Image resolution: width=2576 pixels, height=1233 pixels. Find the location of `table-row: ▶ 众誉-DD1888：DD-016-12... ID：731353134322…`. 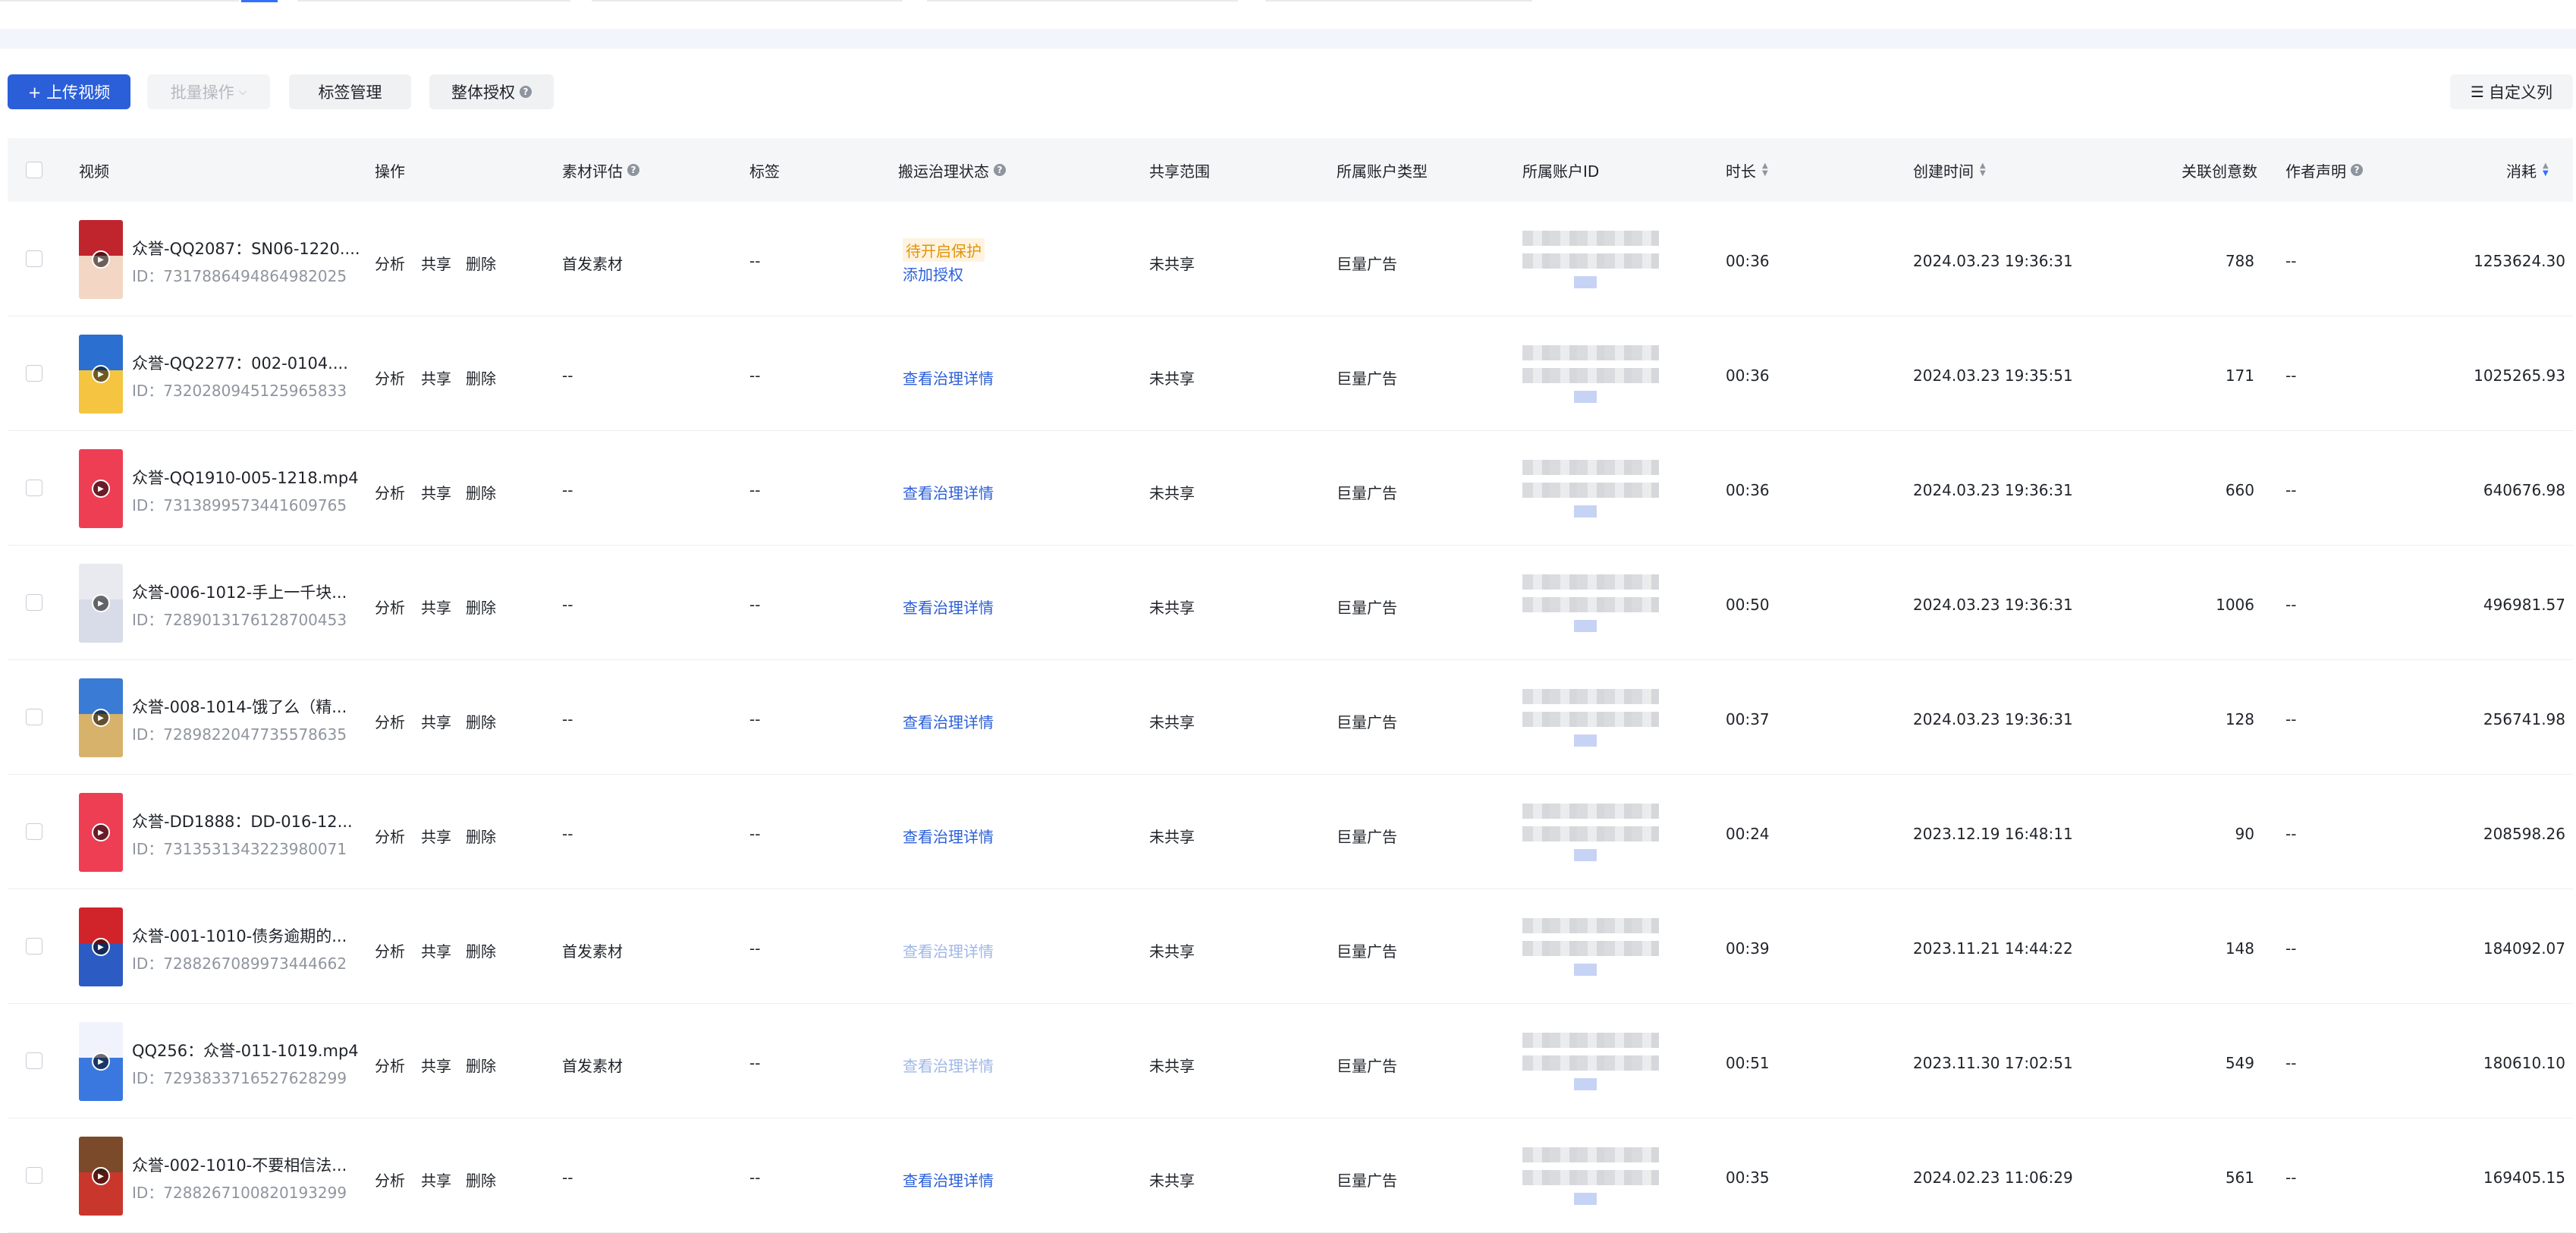

table-row: ▶ 众誉-DD1888：DD-016-12... ID：731353134322… is located at coordinates (1290, 832).